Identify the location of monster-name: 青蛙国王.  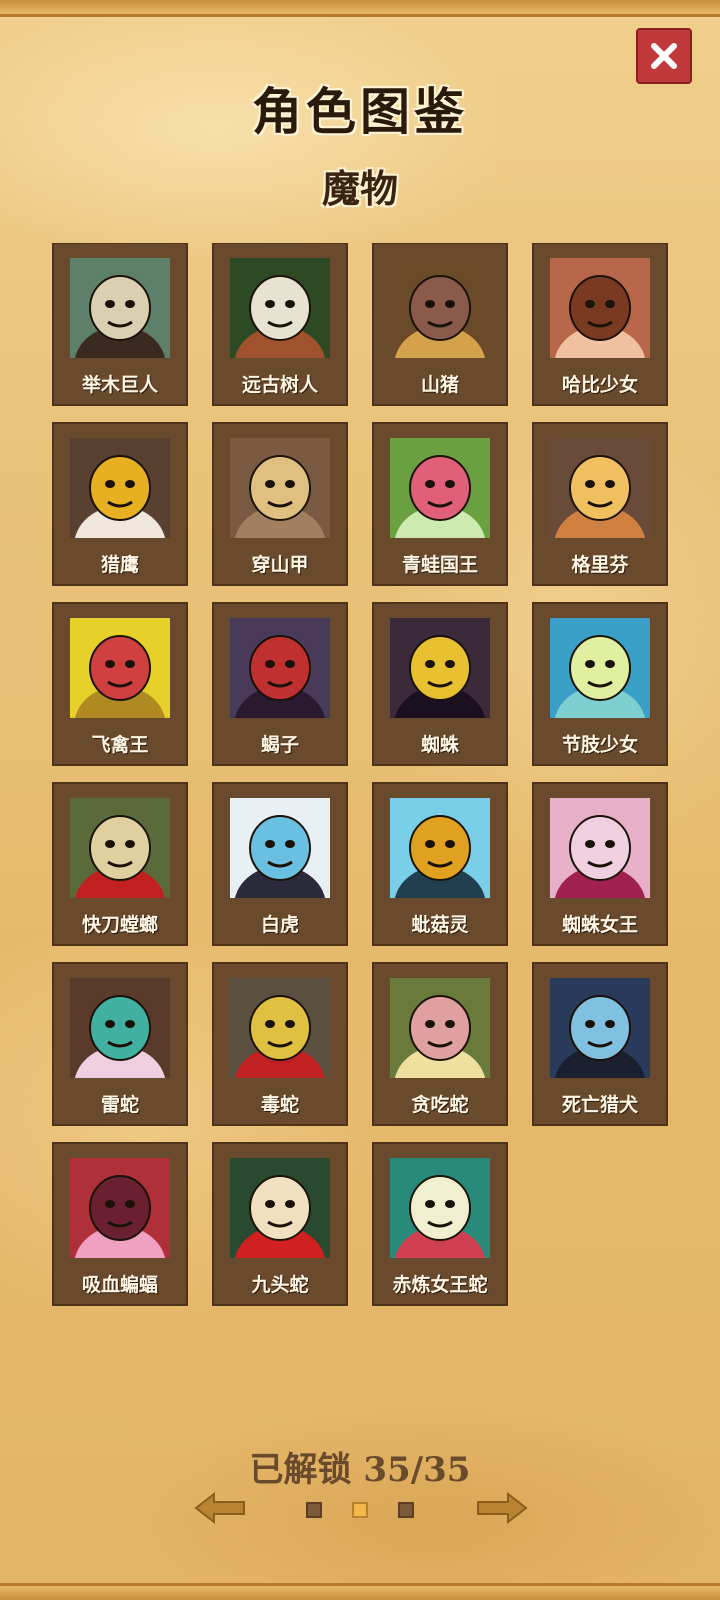
(439, 565).